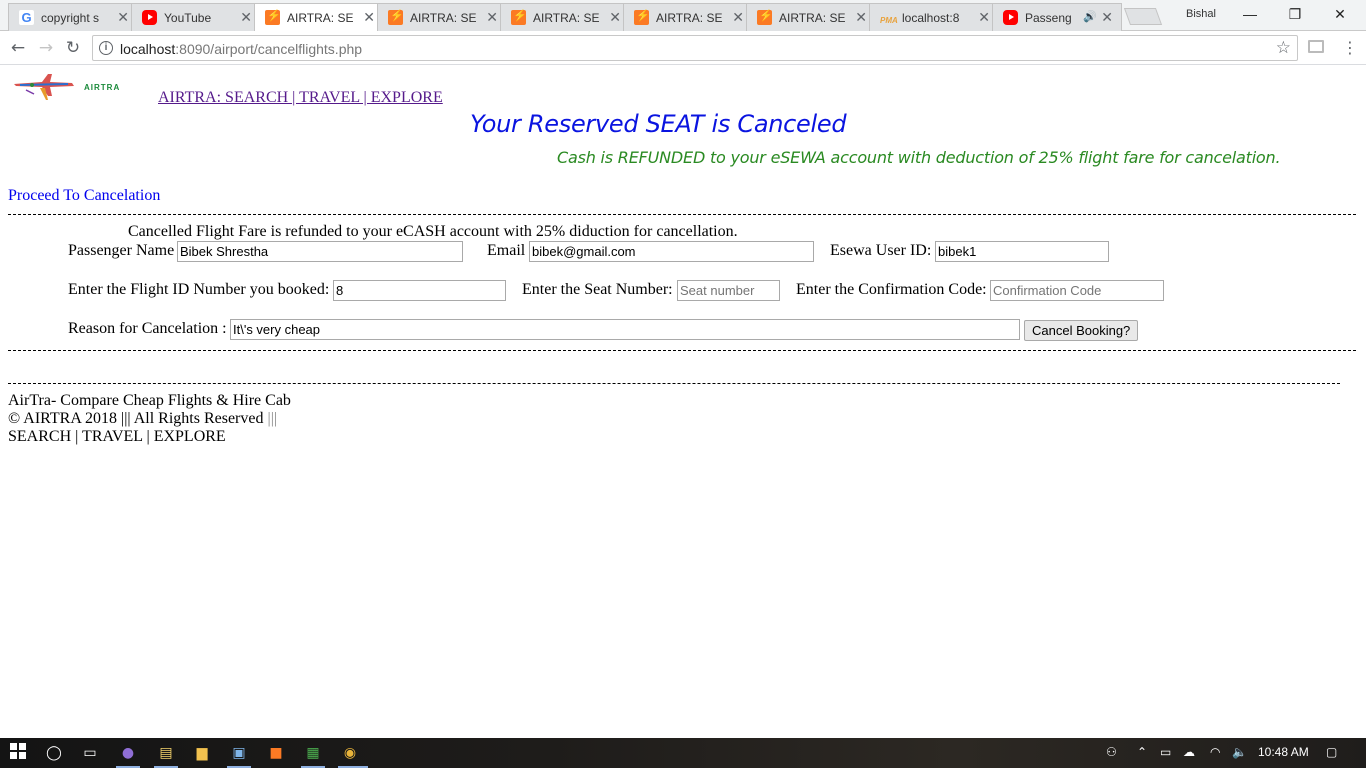 The width and height of the screenshot is (1366, 768). I want to click on cancel-booking-button: Cancel Booking?, so click(1081, 330).